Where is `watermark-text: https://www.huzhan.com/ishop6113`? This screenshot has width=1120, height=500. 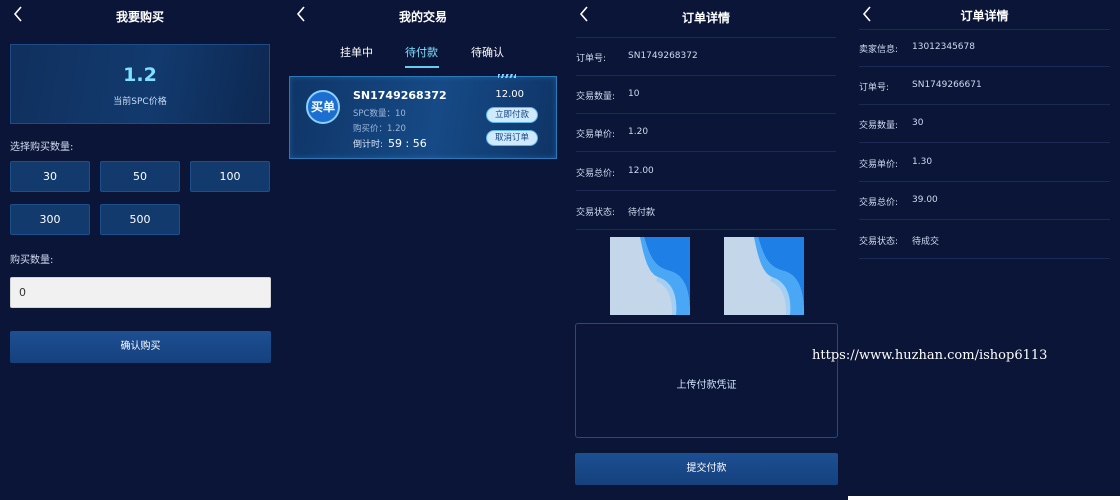 watermark-text: https://www.huzhan.com/ishop6113 is located at coordinates (930, 355).